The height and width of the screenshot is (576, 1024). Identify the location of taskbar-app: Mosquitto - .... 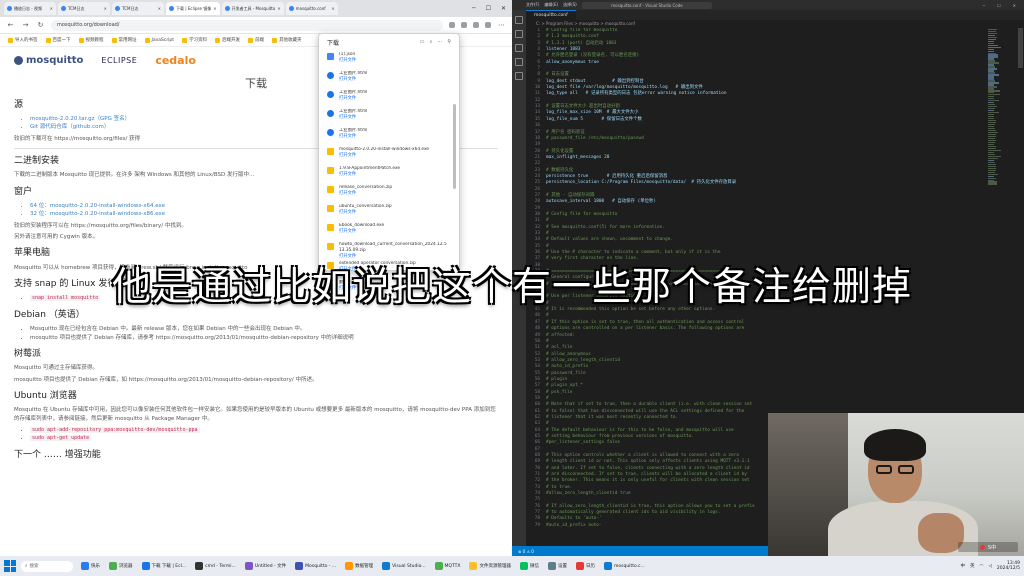
(315, 566).